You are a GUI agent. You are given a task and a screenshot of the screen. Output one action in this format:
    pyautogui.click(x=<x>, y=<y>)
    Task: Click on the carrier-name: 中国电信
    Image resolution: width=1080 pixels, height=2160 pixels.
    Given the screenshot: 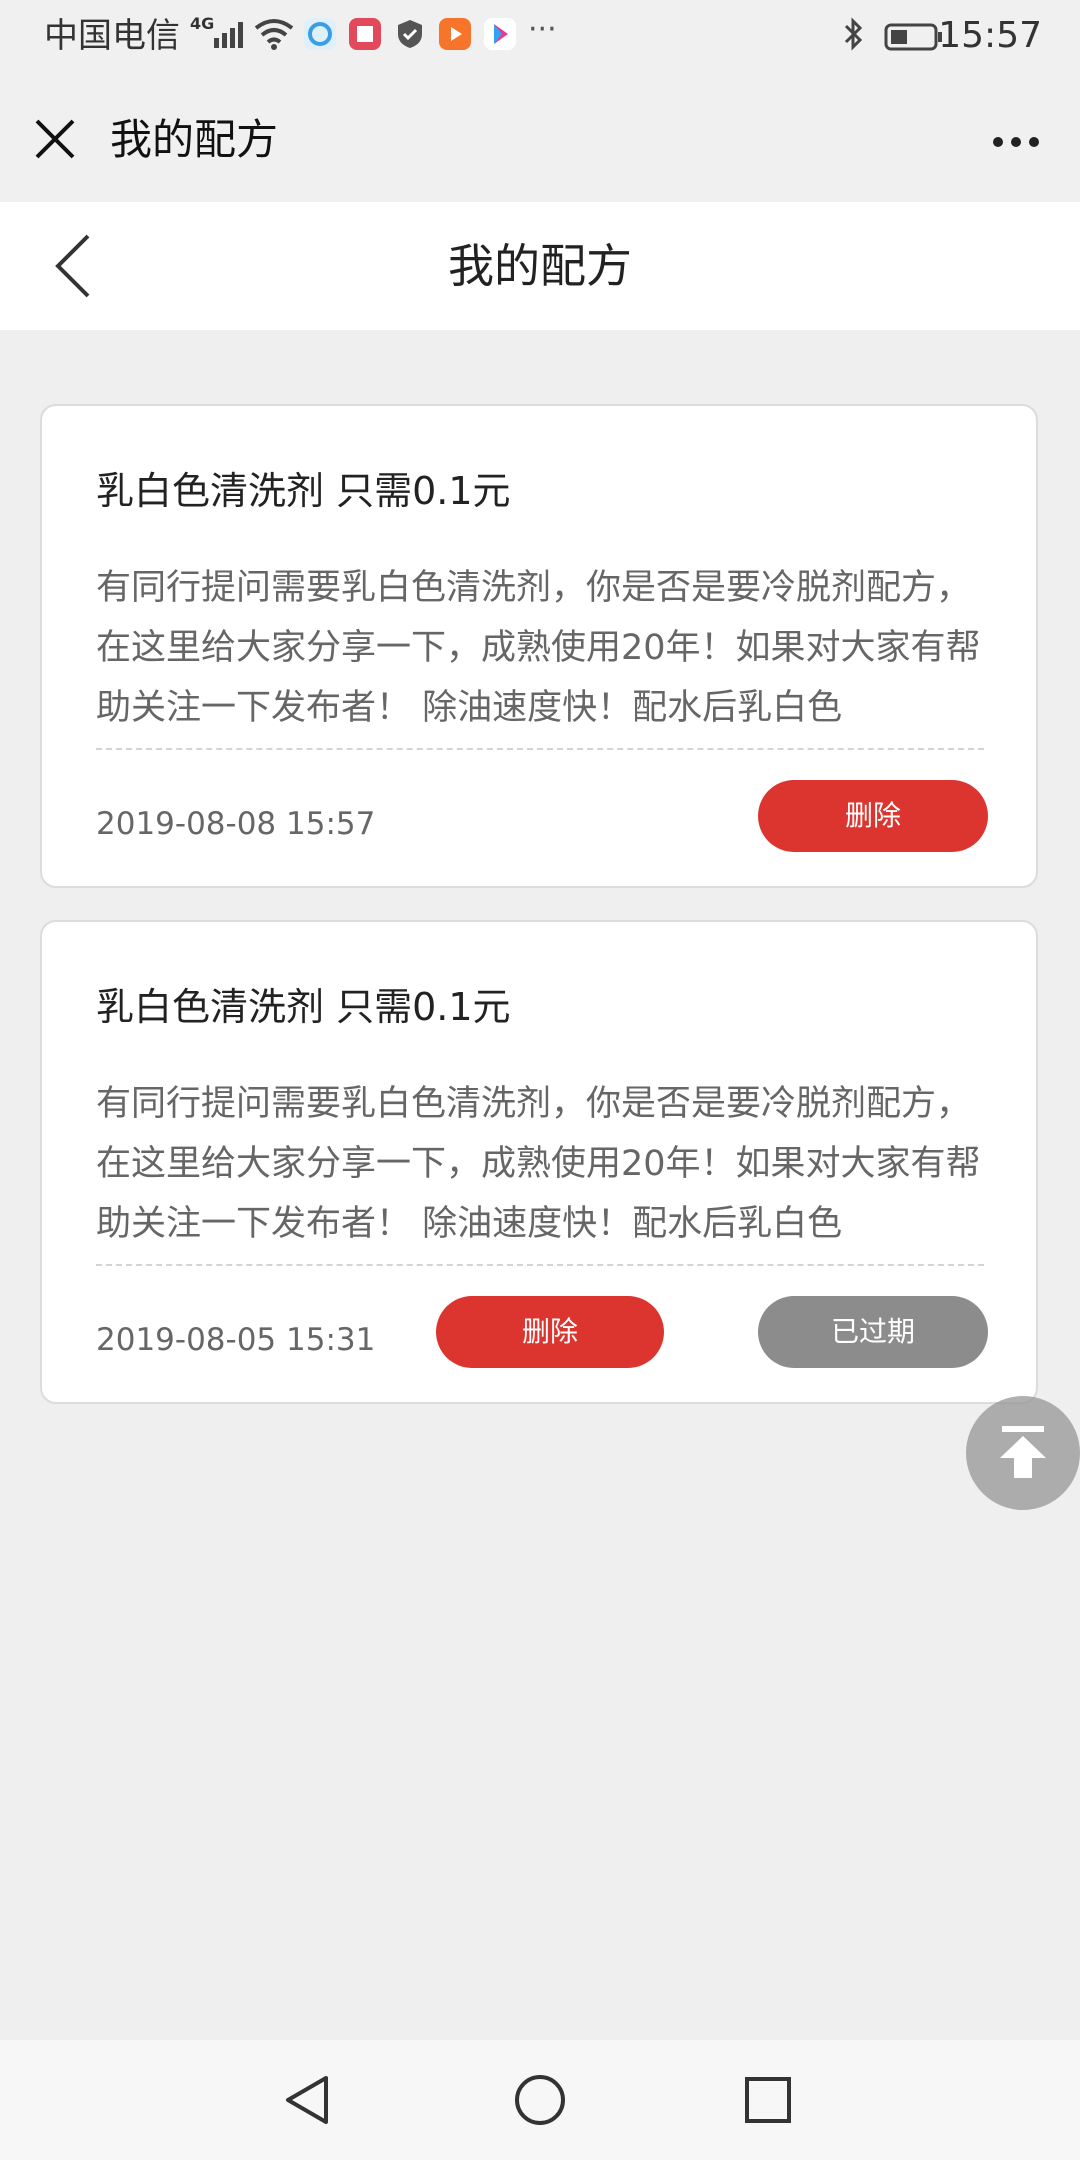 What is the action you would take?
    pyautogui.click(x=112, y=36)
    